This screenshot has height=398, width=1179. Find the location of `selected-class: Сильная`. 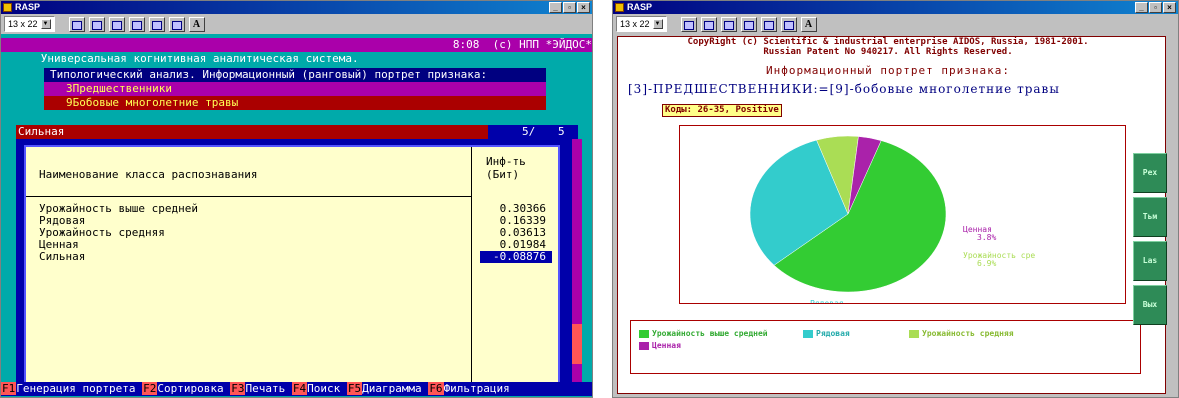

selected-class: Сильная is located at coordinates (252, 132).